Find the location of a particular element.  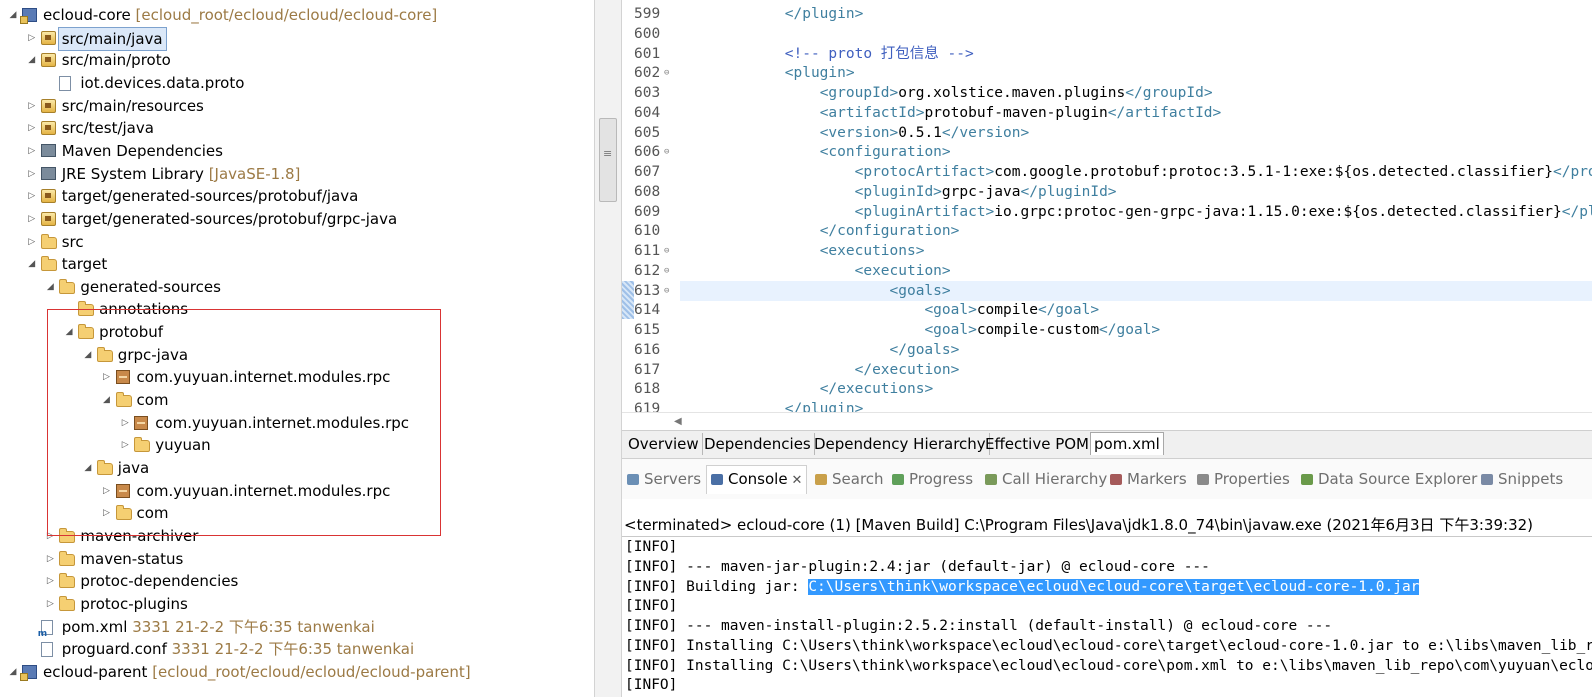

code-line: </configuration> is located at coordinates (820, 231).